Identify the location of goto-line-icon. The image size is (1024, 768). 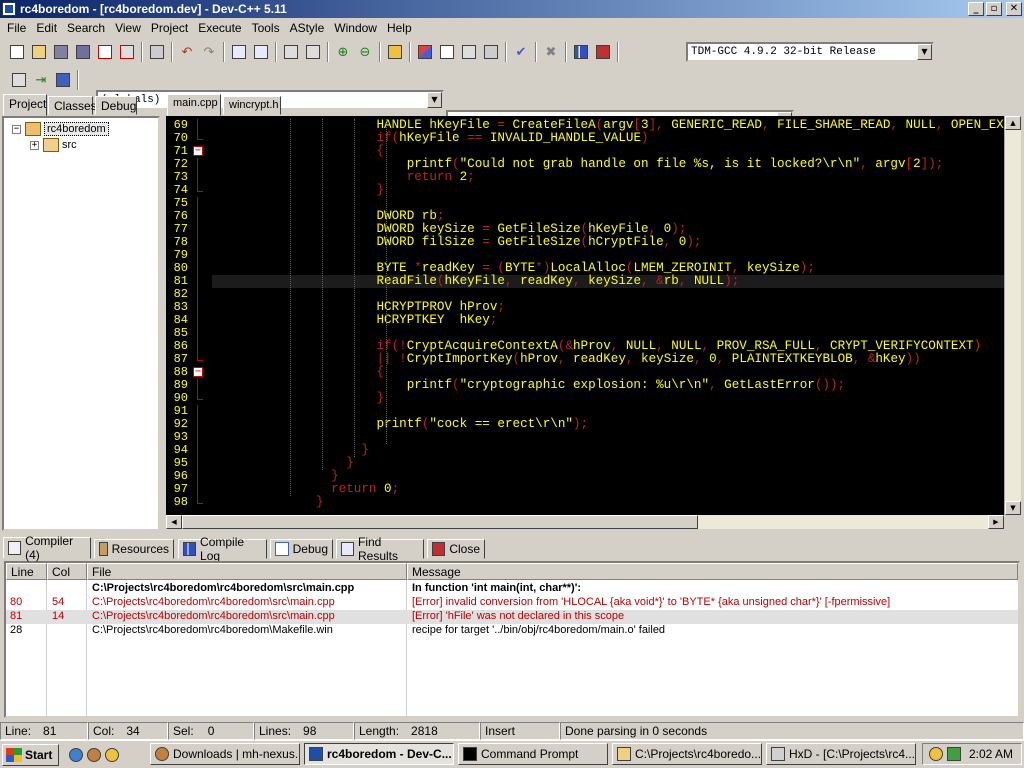
(291, 52).